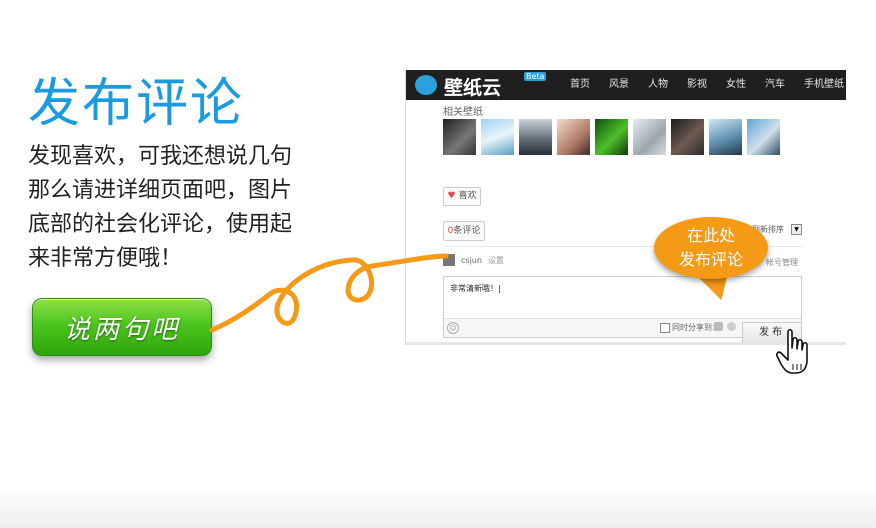  I want to click on speech-bubble-text: 在此处 发布评论, so click(711, 248).